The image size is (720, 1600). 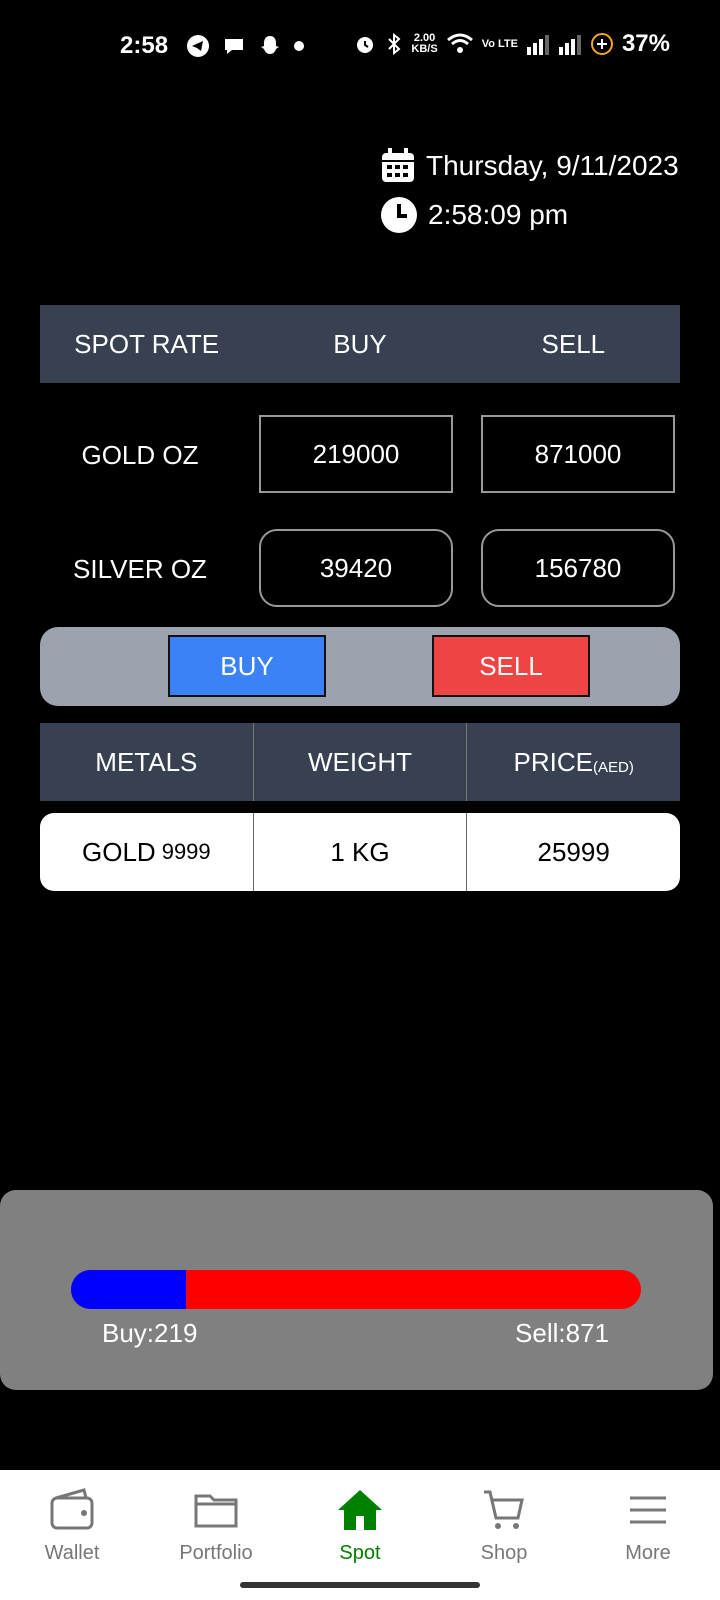 I want to click on alarm-icon, so click(x=365, y=45).